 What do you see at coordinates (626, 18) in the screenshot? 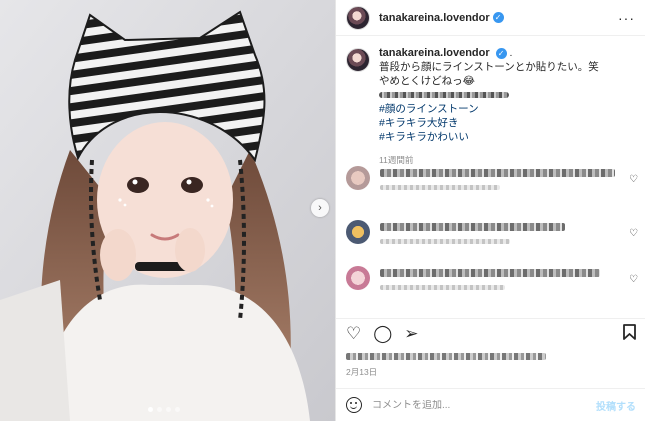
I see `more-horizontal-icon: ···` at bounding box center [626, 18].